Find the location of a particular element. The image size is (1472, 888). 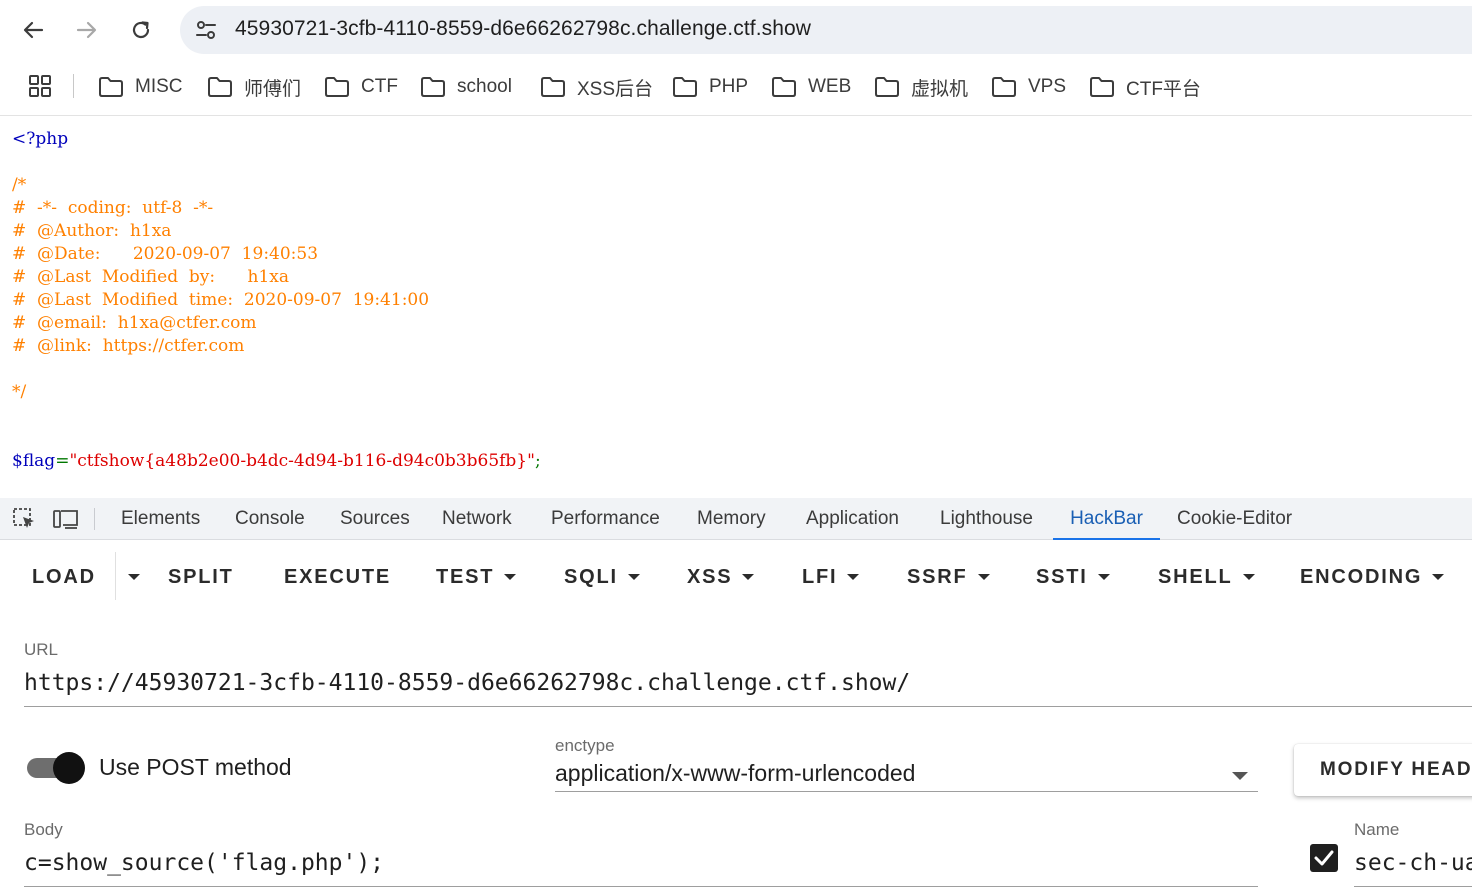

bookmark-label: WEB is located at coordinates (830, 86).